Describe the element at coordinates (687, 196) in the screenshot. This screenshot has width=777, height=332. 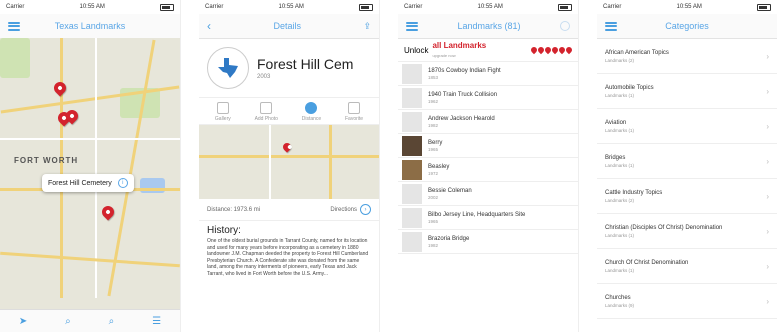
I see `category-item: Cattle Industry Topics Landmarks (2) ›` at that location.